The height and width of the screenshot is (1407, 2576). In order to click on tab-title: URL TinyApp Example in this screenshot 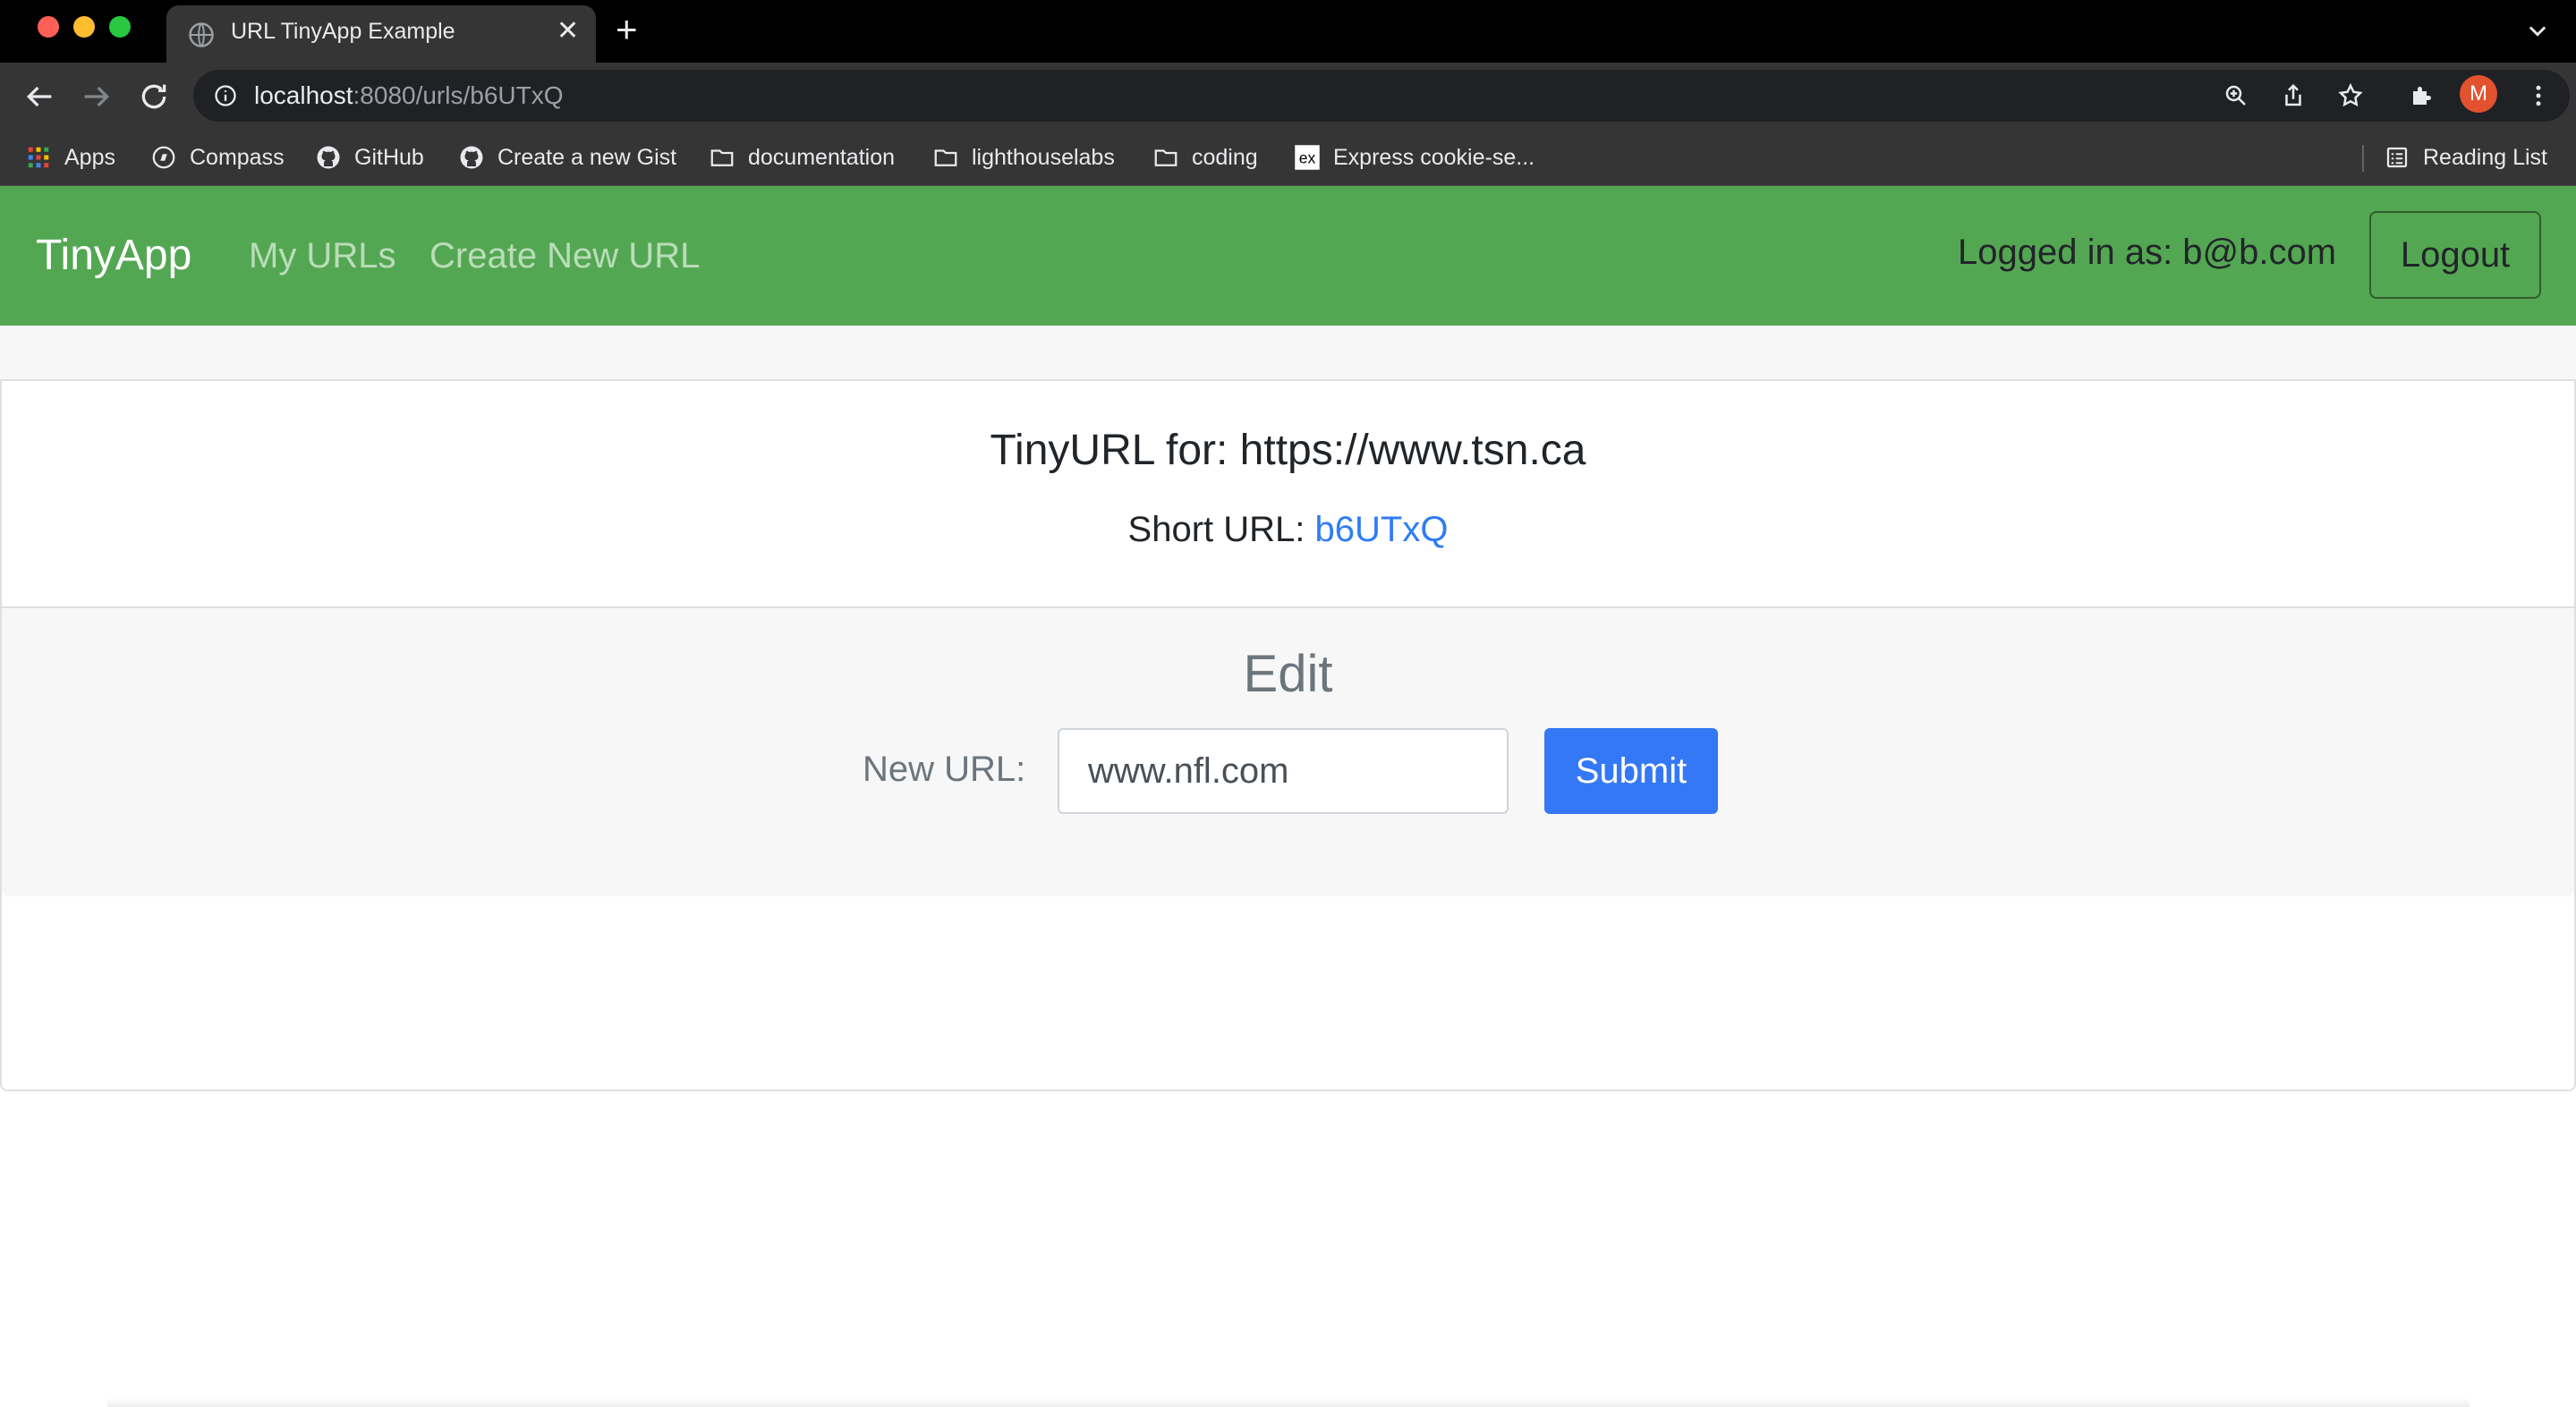, I will do `click(343, 31)`.